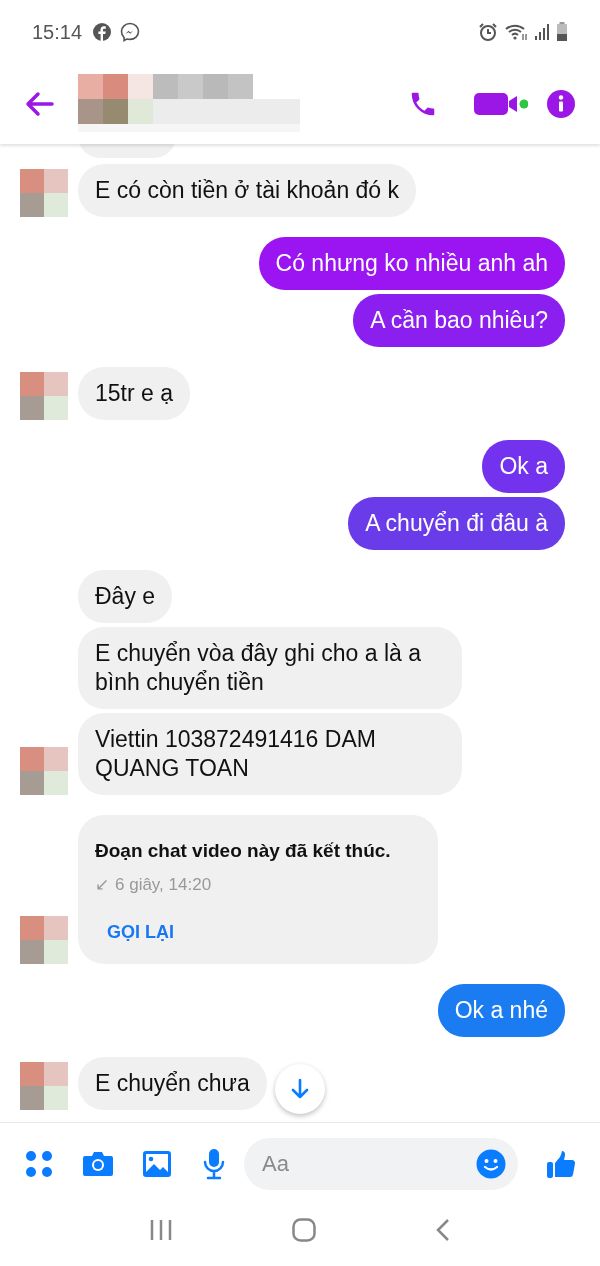  I want to click on call-back-button: GỌI LẠI, so click(140, 932).